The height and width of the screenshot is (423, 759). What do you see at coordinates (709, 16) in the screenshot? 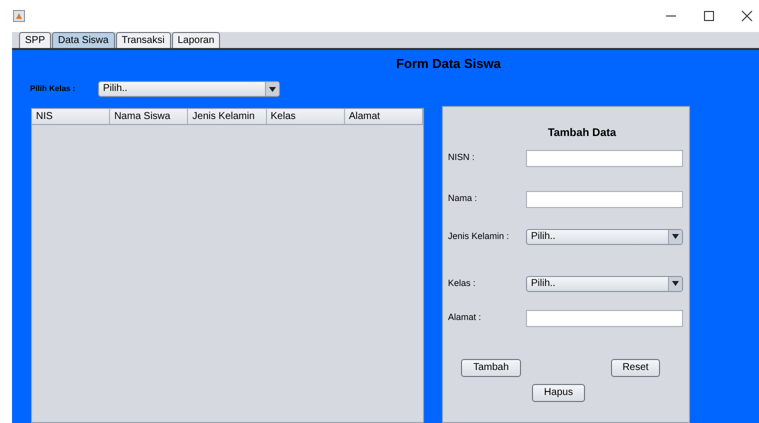
I see `maximize-icon` at bounding box center [709, 16].